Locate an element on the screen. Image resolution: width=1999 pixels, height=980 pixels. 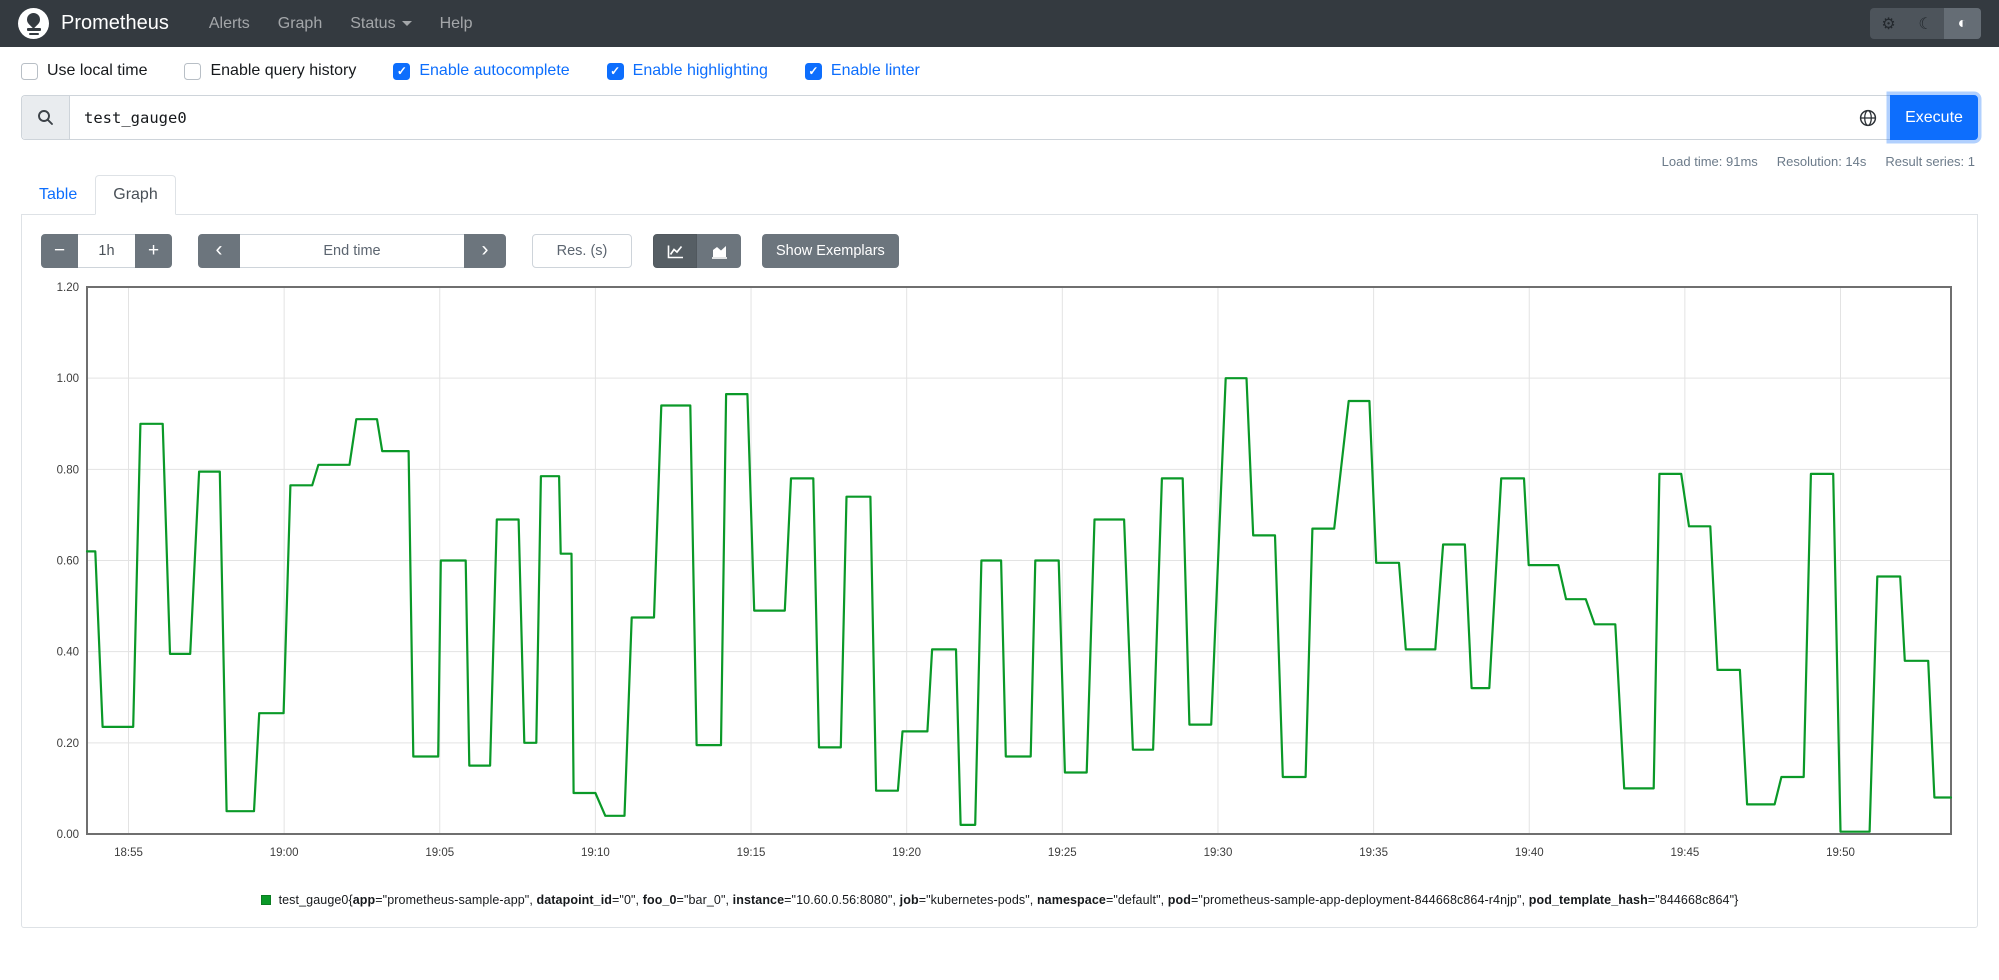
tab-table: Table is located at coordinates (58, 195).